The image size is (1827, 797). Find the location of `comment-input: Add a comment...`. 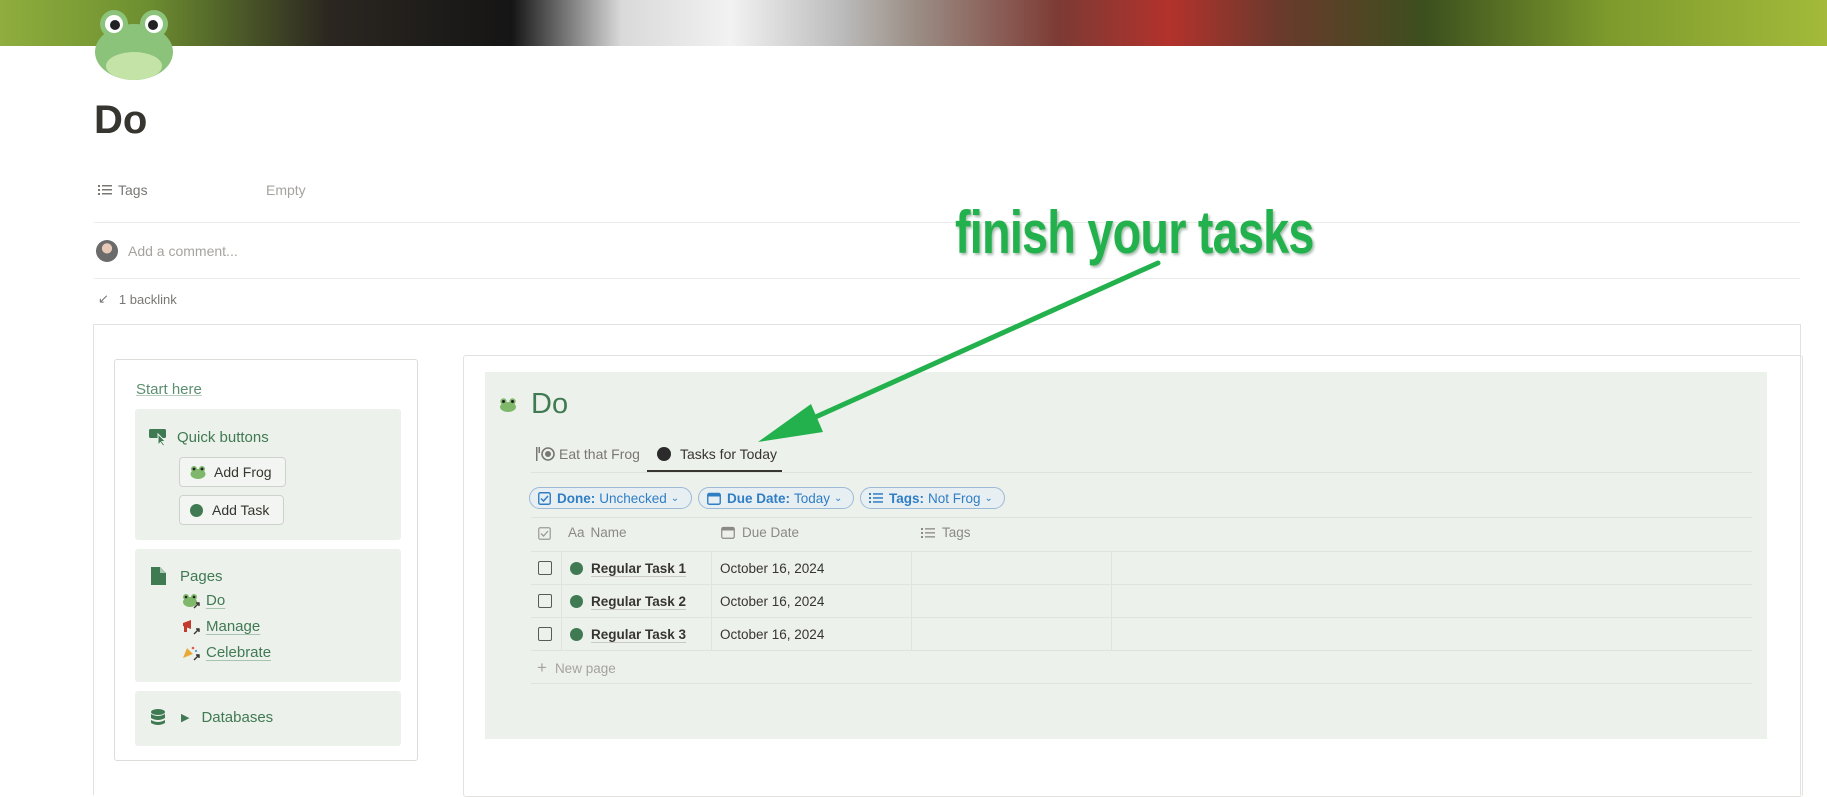

comment-input: Add a comment... is located at coordinates (183, 251).